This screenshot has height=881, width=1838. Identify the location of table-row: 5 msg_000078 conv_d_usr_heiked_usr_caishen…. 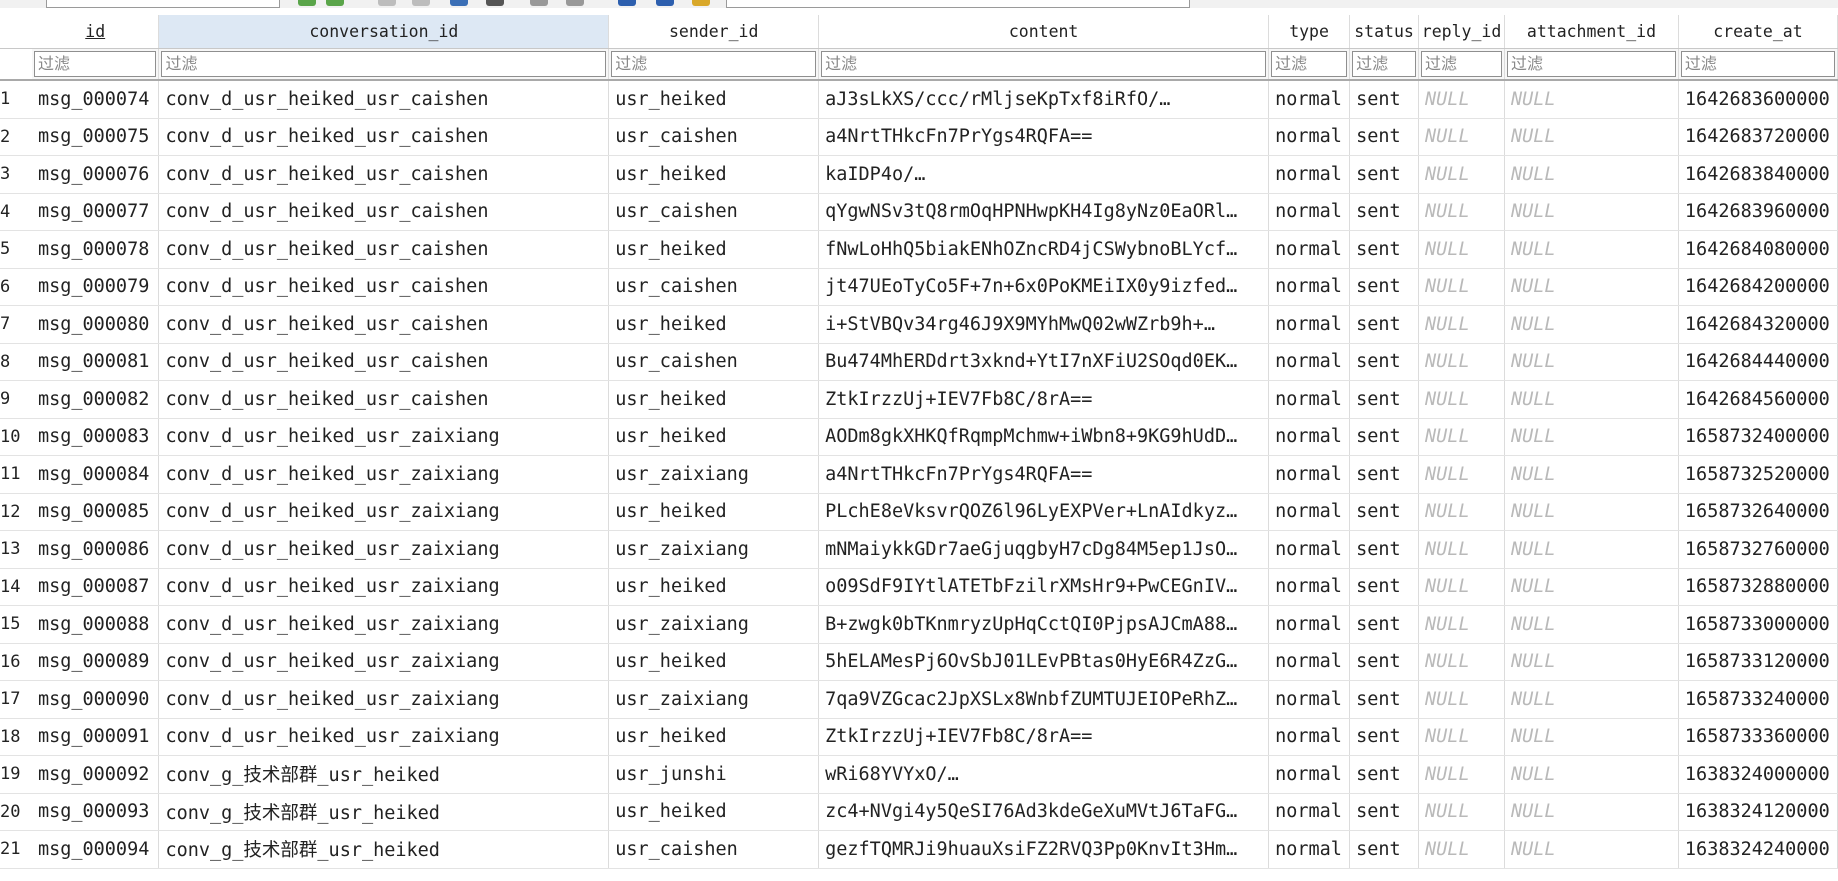
(919, 249).